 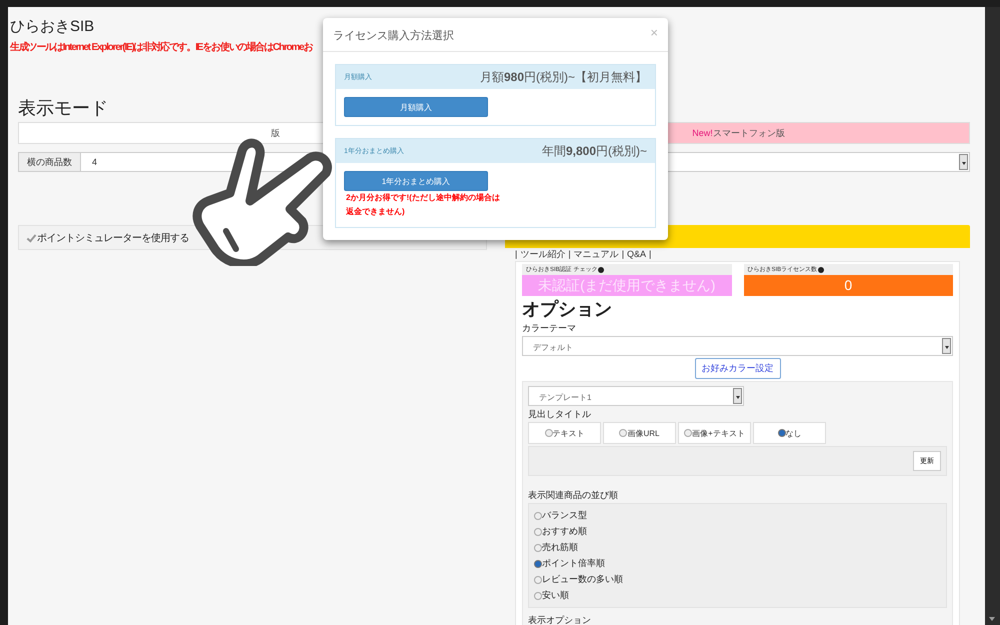 I want to click on scrollbar, so click(x=992, y=316).